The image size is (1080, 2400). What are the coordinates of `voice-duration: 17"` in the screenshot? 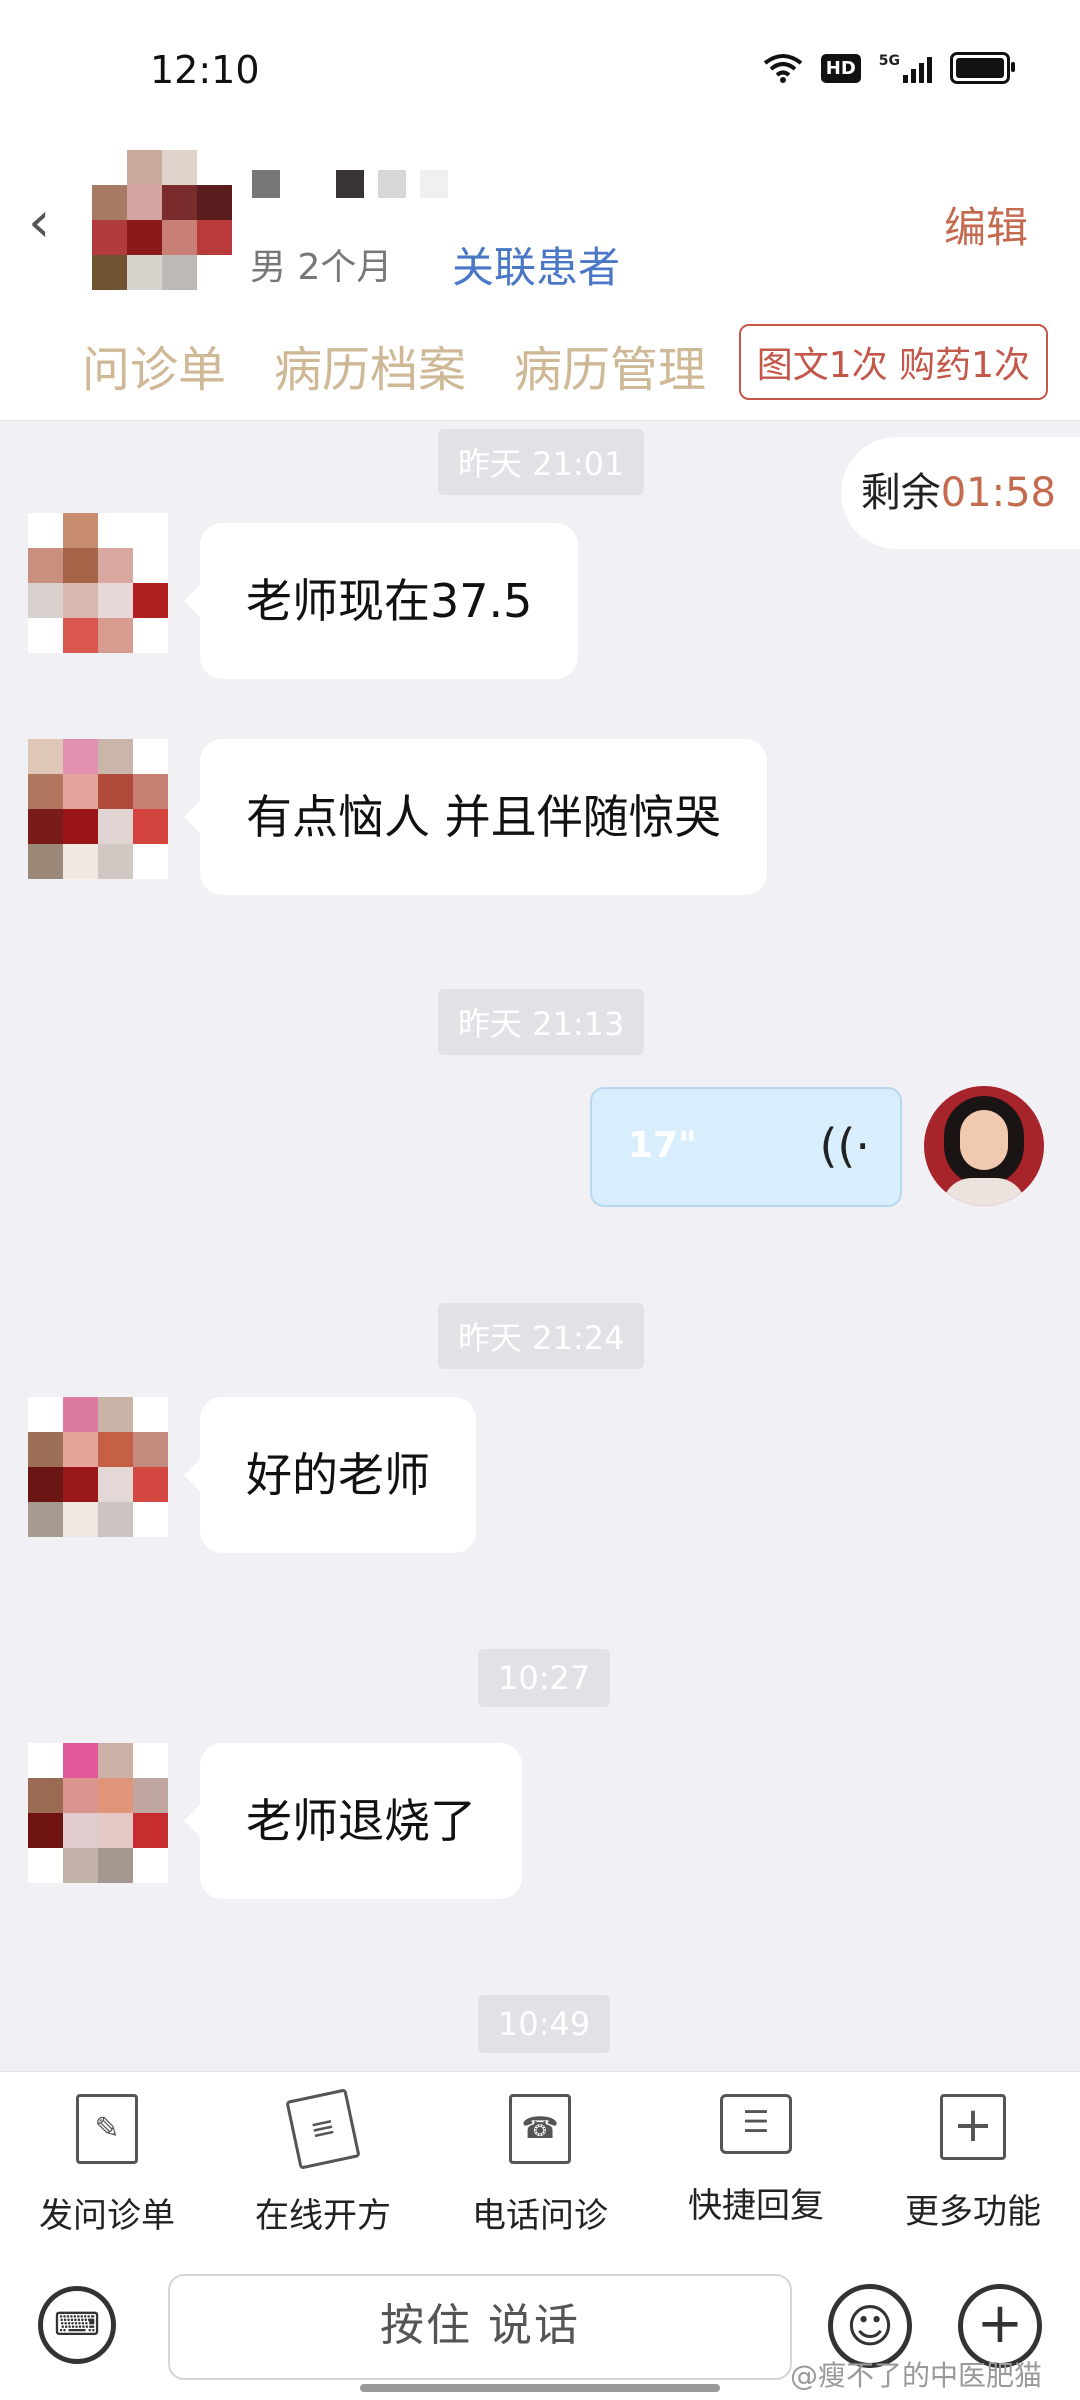 It's located at (662, 1145).